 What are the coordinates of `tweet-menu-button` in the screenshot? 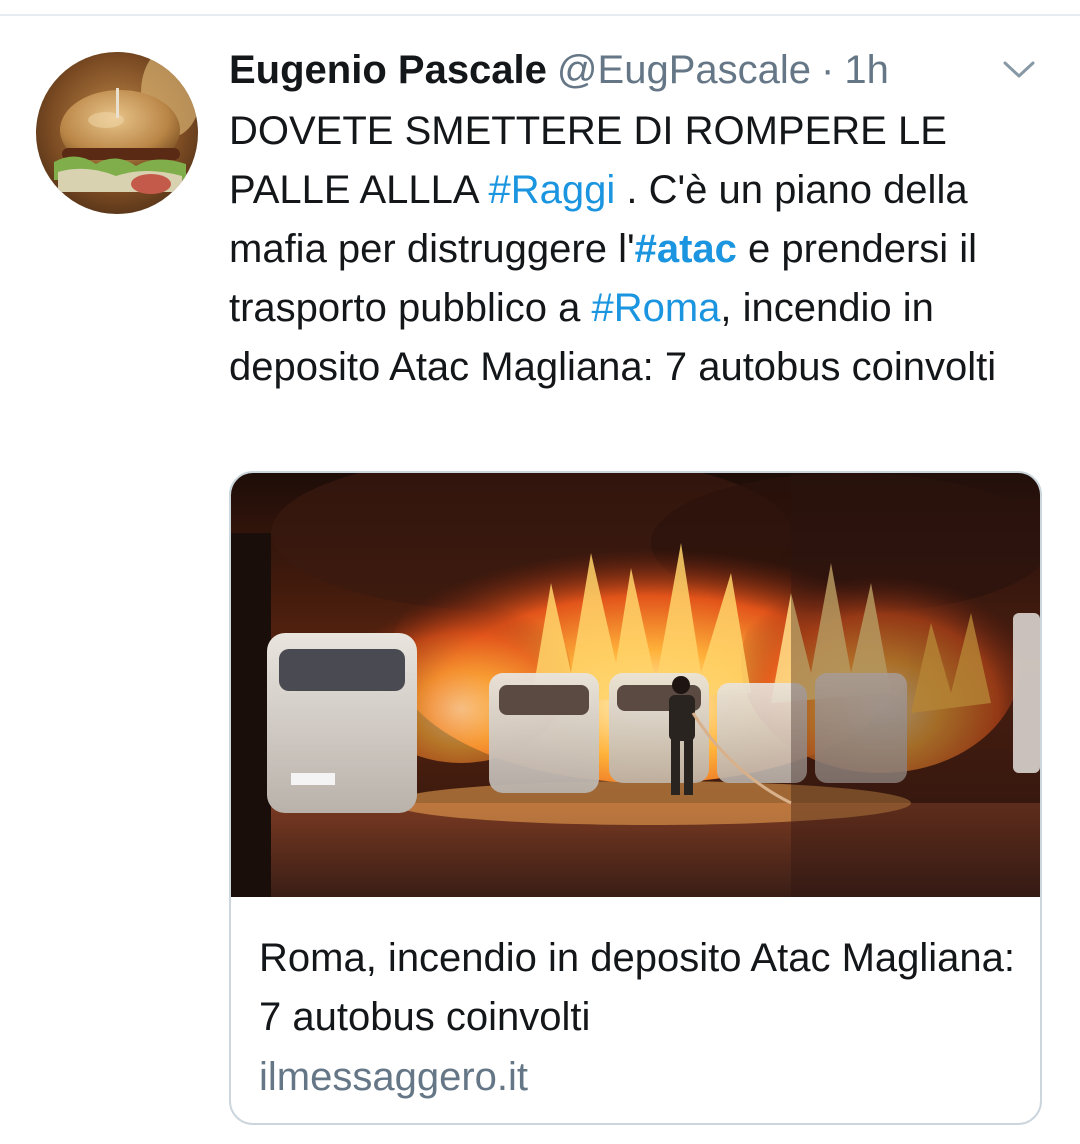 It's located at (1019, 70).